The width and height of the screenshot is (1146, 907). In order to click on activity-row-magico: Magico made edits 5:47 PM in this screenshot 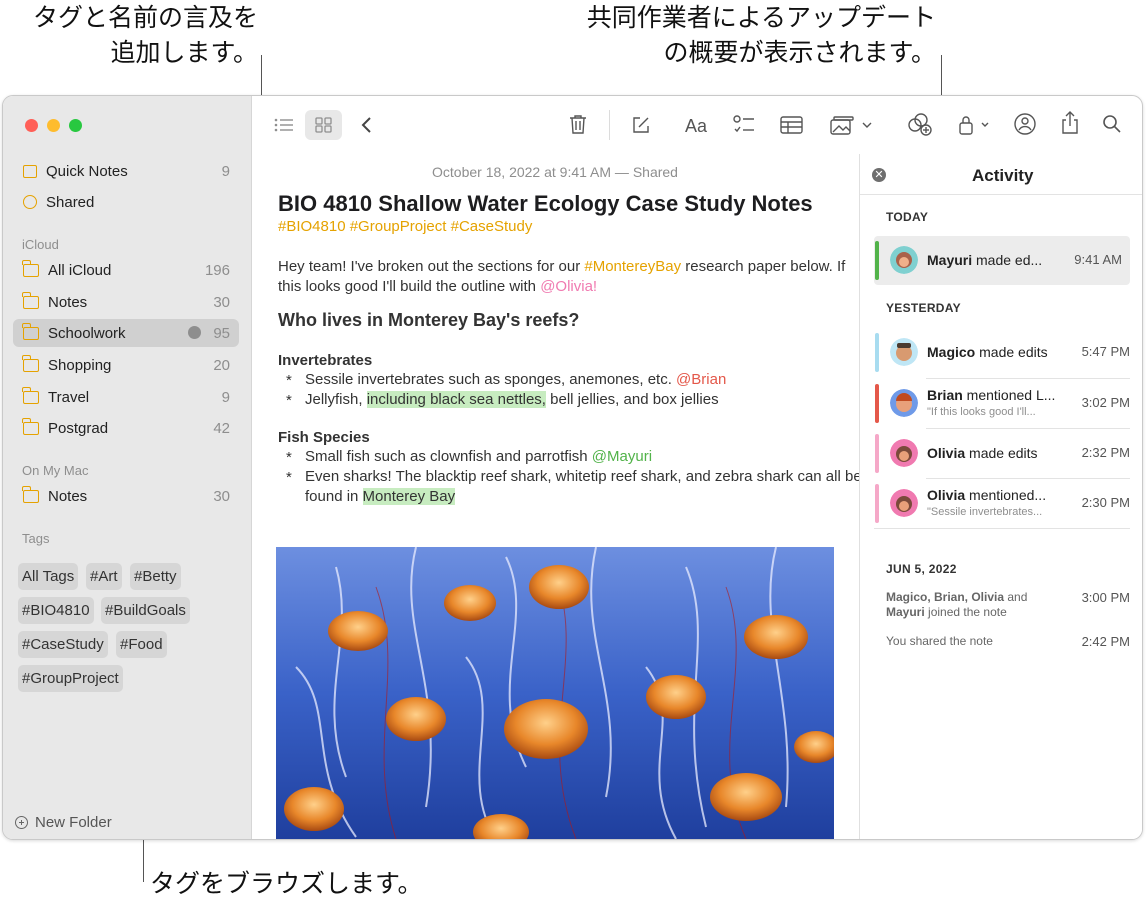, I will do `click(1002, 352)`.